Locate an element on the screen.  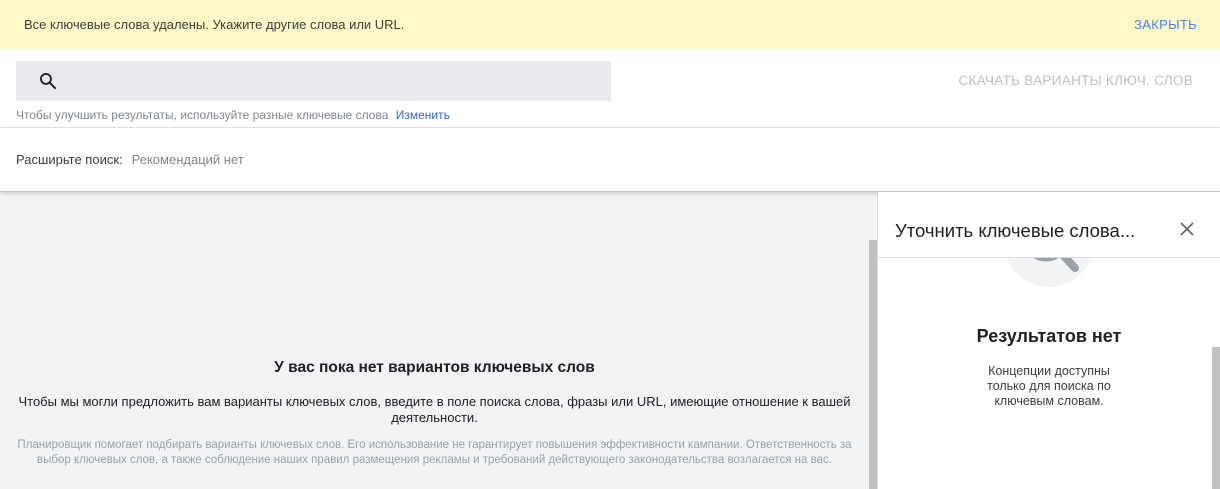
close-icon is located at coordinates (1187, 229).